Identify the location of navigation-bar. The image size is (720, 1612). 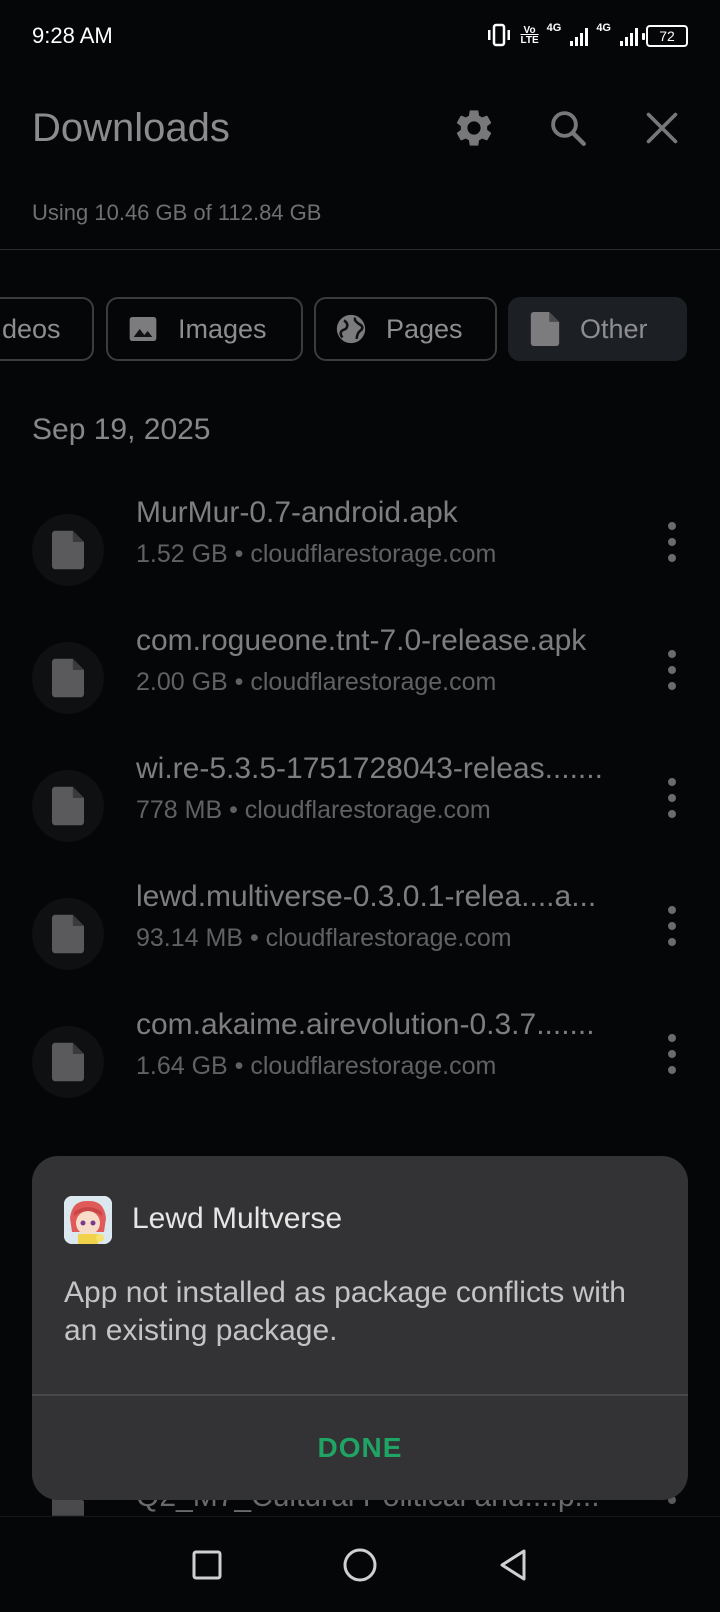
(360, 1564).